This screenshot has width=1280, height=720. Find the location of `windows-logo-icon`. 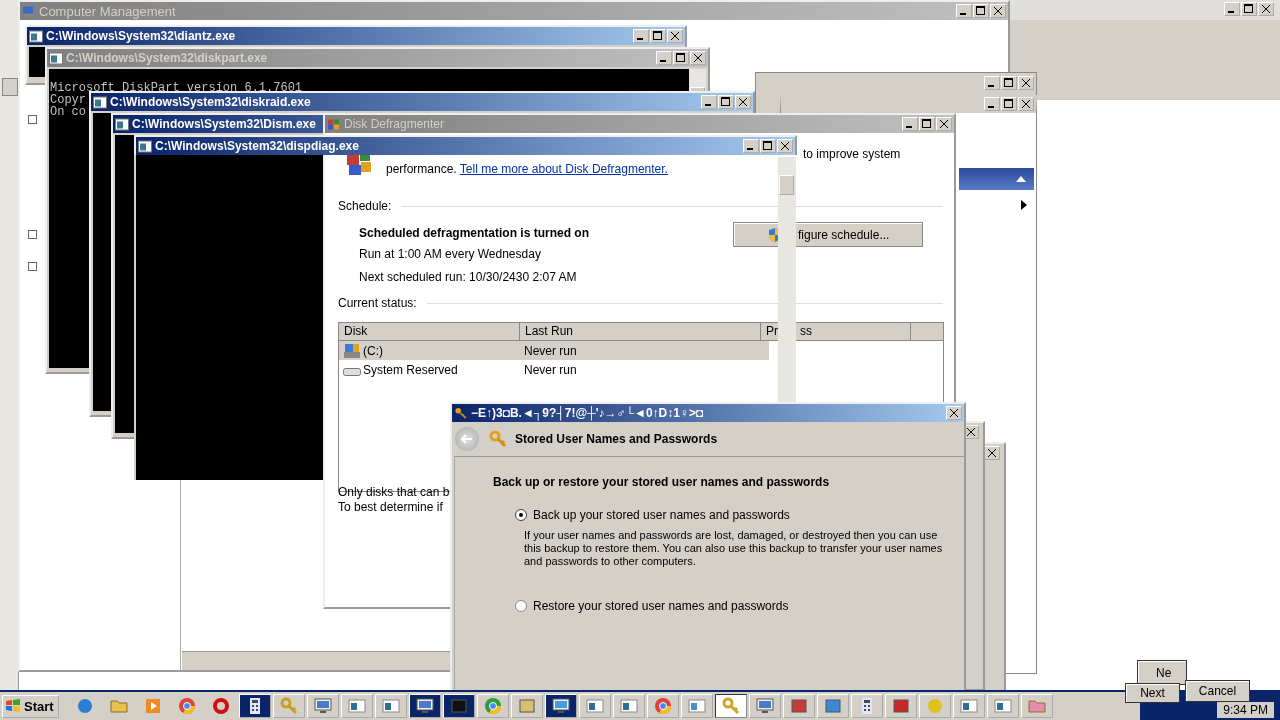

windows-logo-icon is located at coordinates (13, 706).